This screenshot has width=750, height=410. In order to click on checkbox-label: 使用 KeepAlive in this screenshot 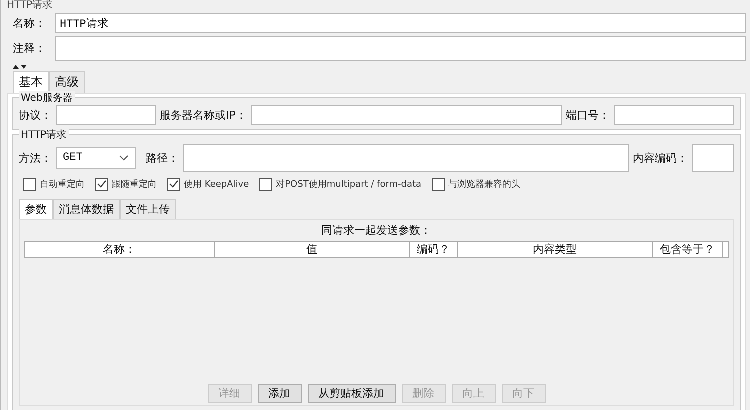, I will do `click(217, 184)`.